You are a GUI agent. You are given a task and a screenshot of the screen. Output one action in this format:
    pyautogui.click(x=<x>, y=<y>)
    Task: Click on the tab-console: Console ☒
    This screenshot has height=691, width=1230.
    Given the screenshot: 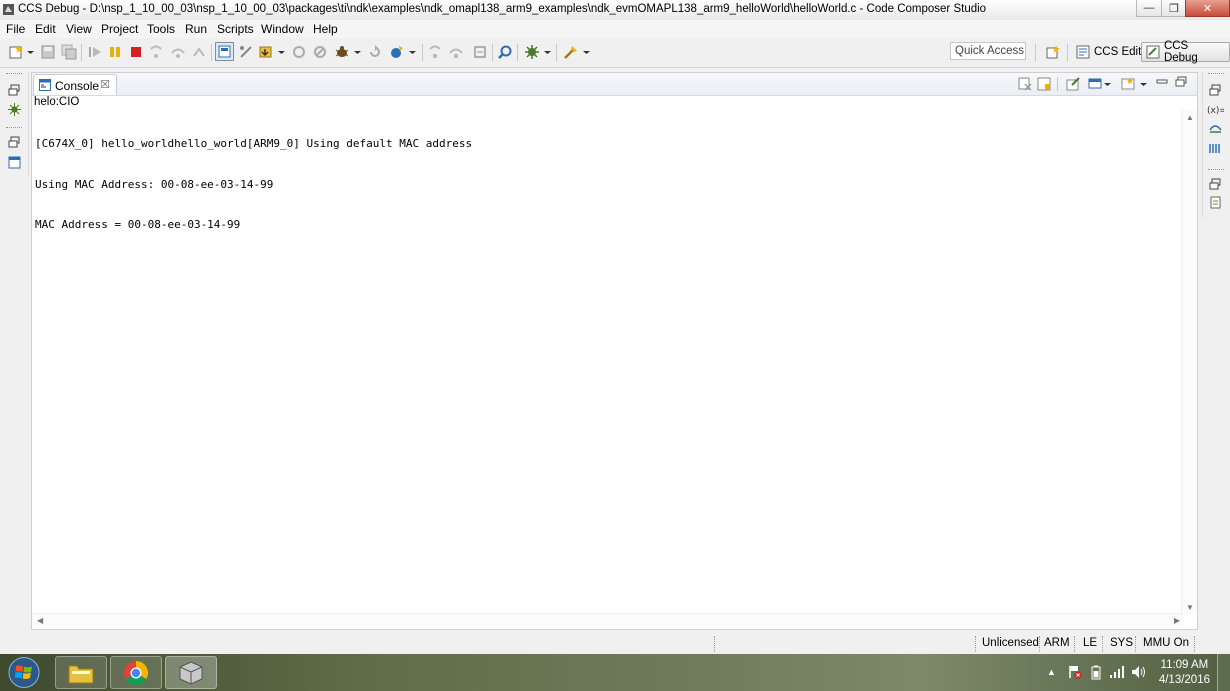 What is the action you would take?
    pyautogui.click(x=75, y=84)
    